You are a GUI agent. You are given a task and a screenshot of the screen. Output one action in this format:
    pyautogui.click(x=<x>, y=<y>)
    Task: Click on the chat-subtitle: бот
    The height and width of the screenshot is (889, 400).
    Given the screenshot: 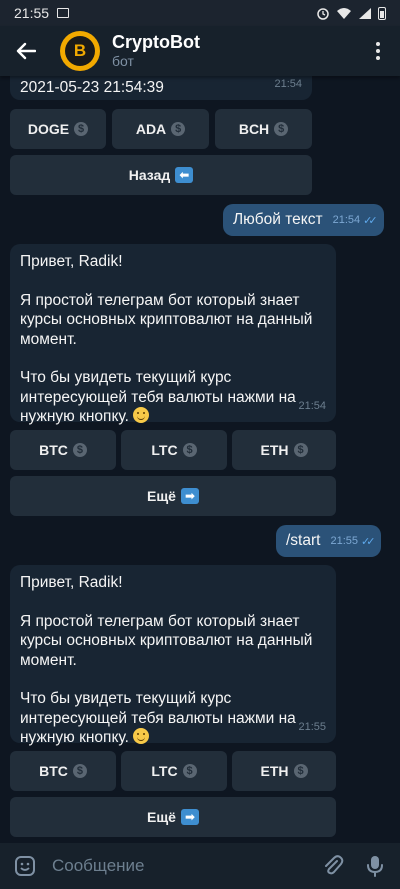 What is the action you would take?
    pyautogui.click(x=123, y=61)
    